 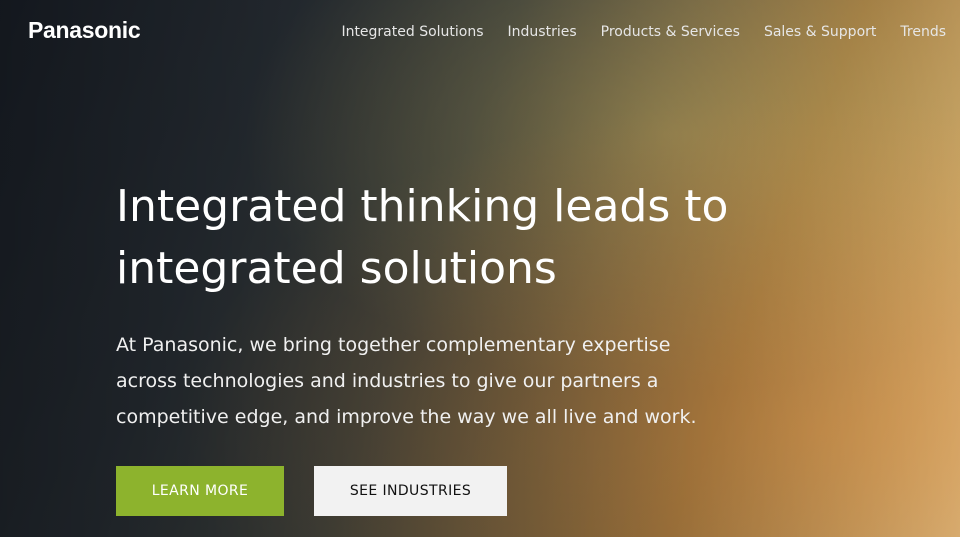 I want to click on nav-item-products-services: Products & Services, so click(x=670, y=32).